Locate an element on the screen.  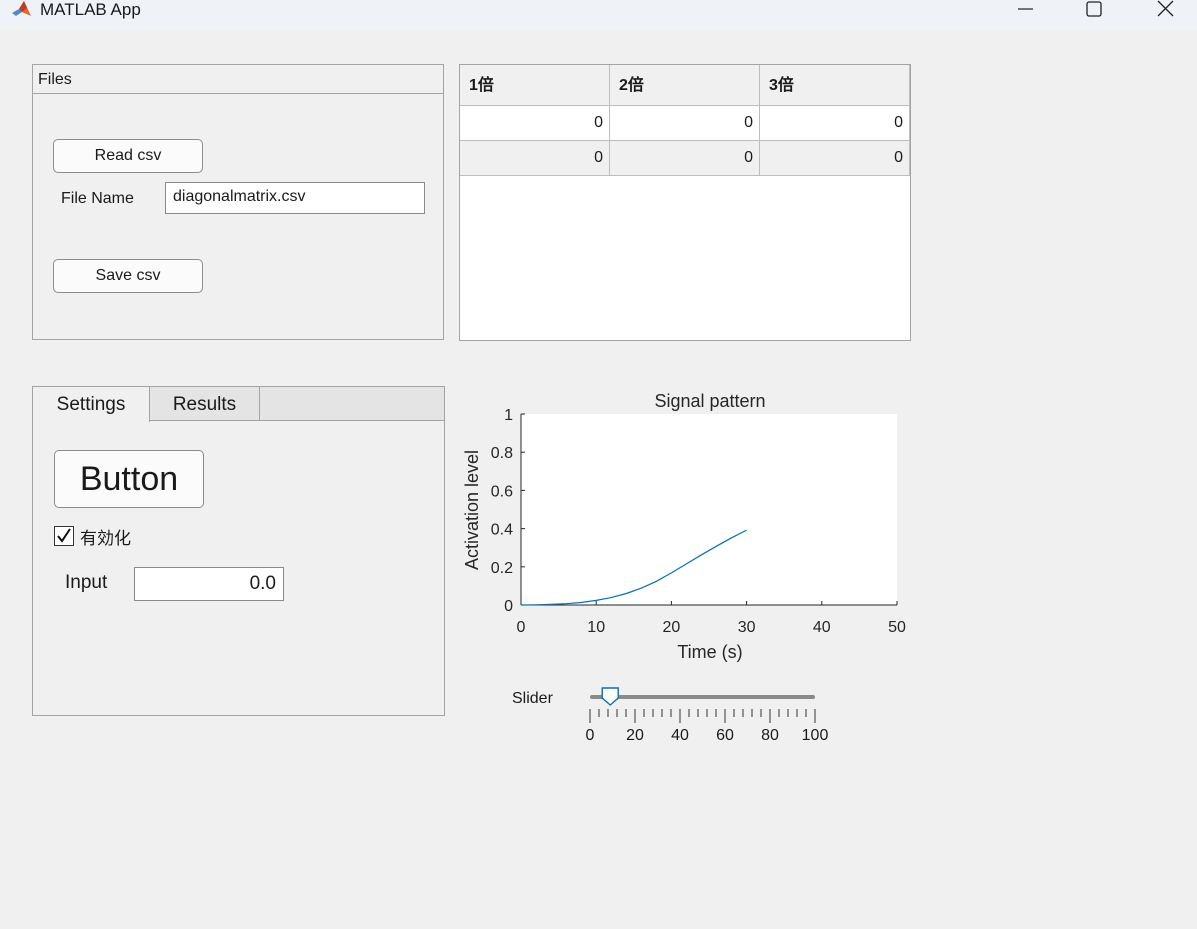
maximize-icon is located at coordinates (1094, 9).